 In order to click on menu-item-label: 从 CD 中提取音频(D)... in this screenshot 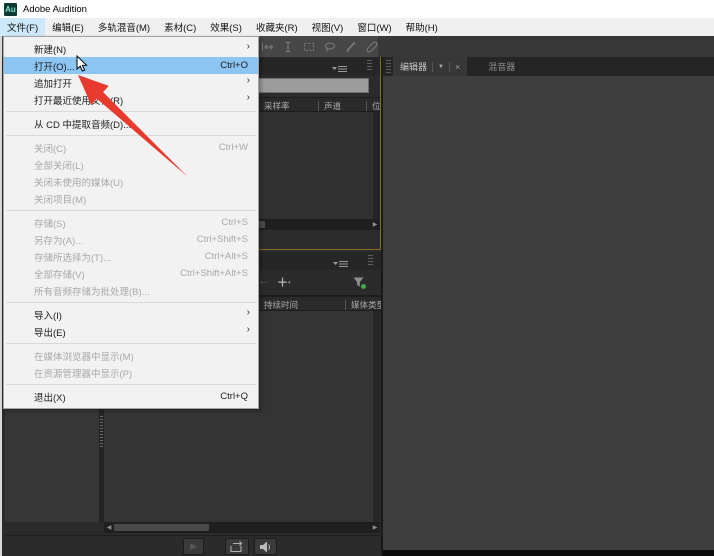, I will do `click(83, 125)`.